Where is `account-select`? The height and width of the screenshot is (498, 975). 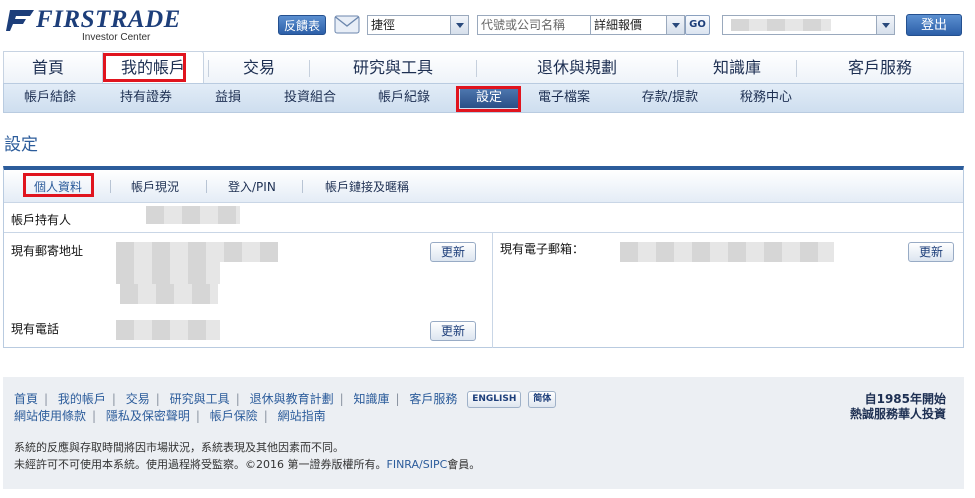
account-select is located at coordinates (808, 25).